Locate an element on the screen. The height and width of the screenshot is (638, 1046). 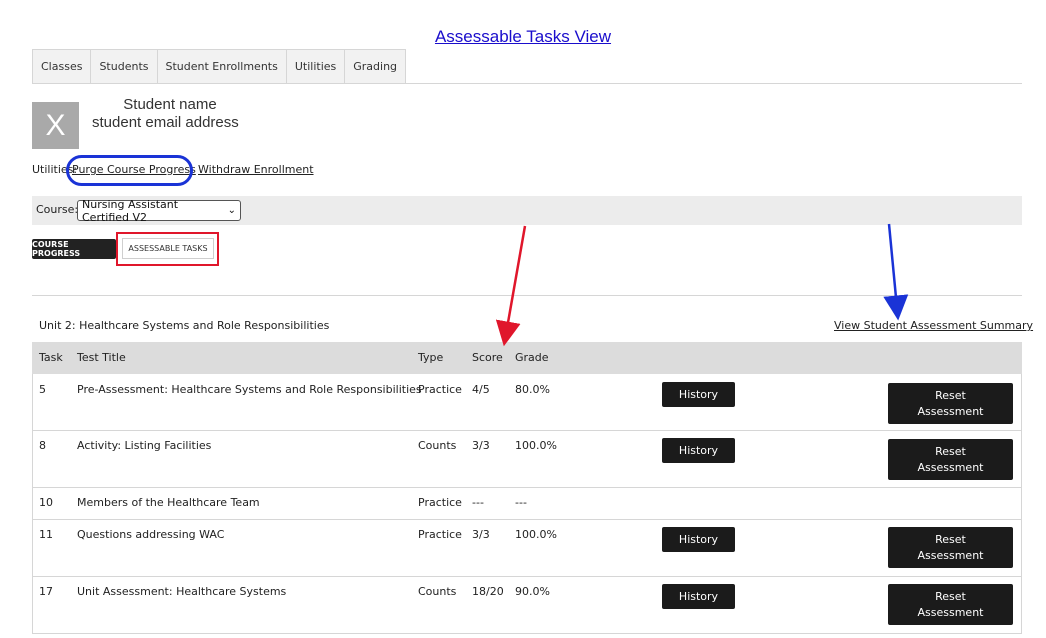
column-header-score: Score is located at coordinates (487, 357).